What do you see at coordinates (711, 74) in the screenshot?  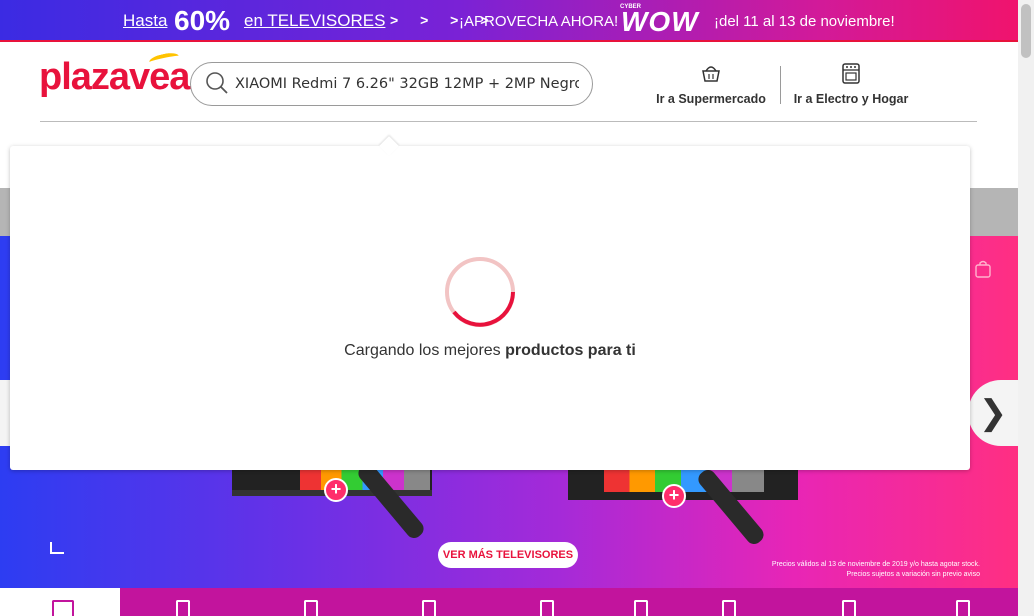 I see `basket-icon` at bounding box center [711, 74].